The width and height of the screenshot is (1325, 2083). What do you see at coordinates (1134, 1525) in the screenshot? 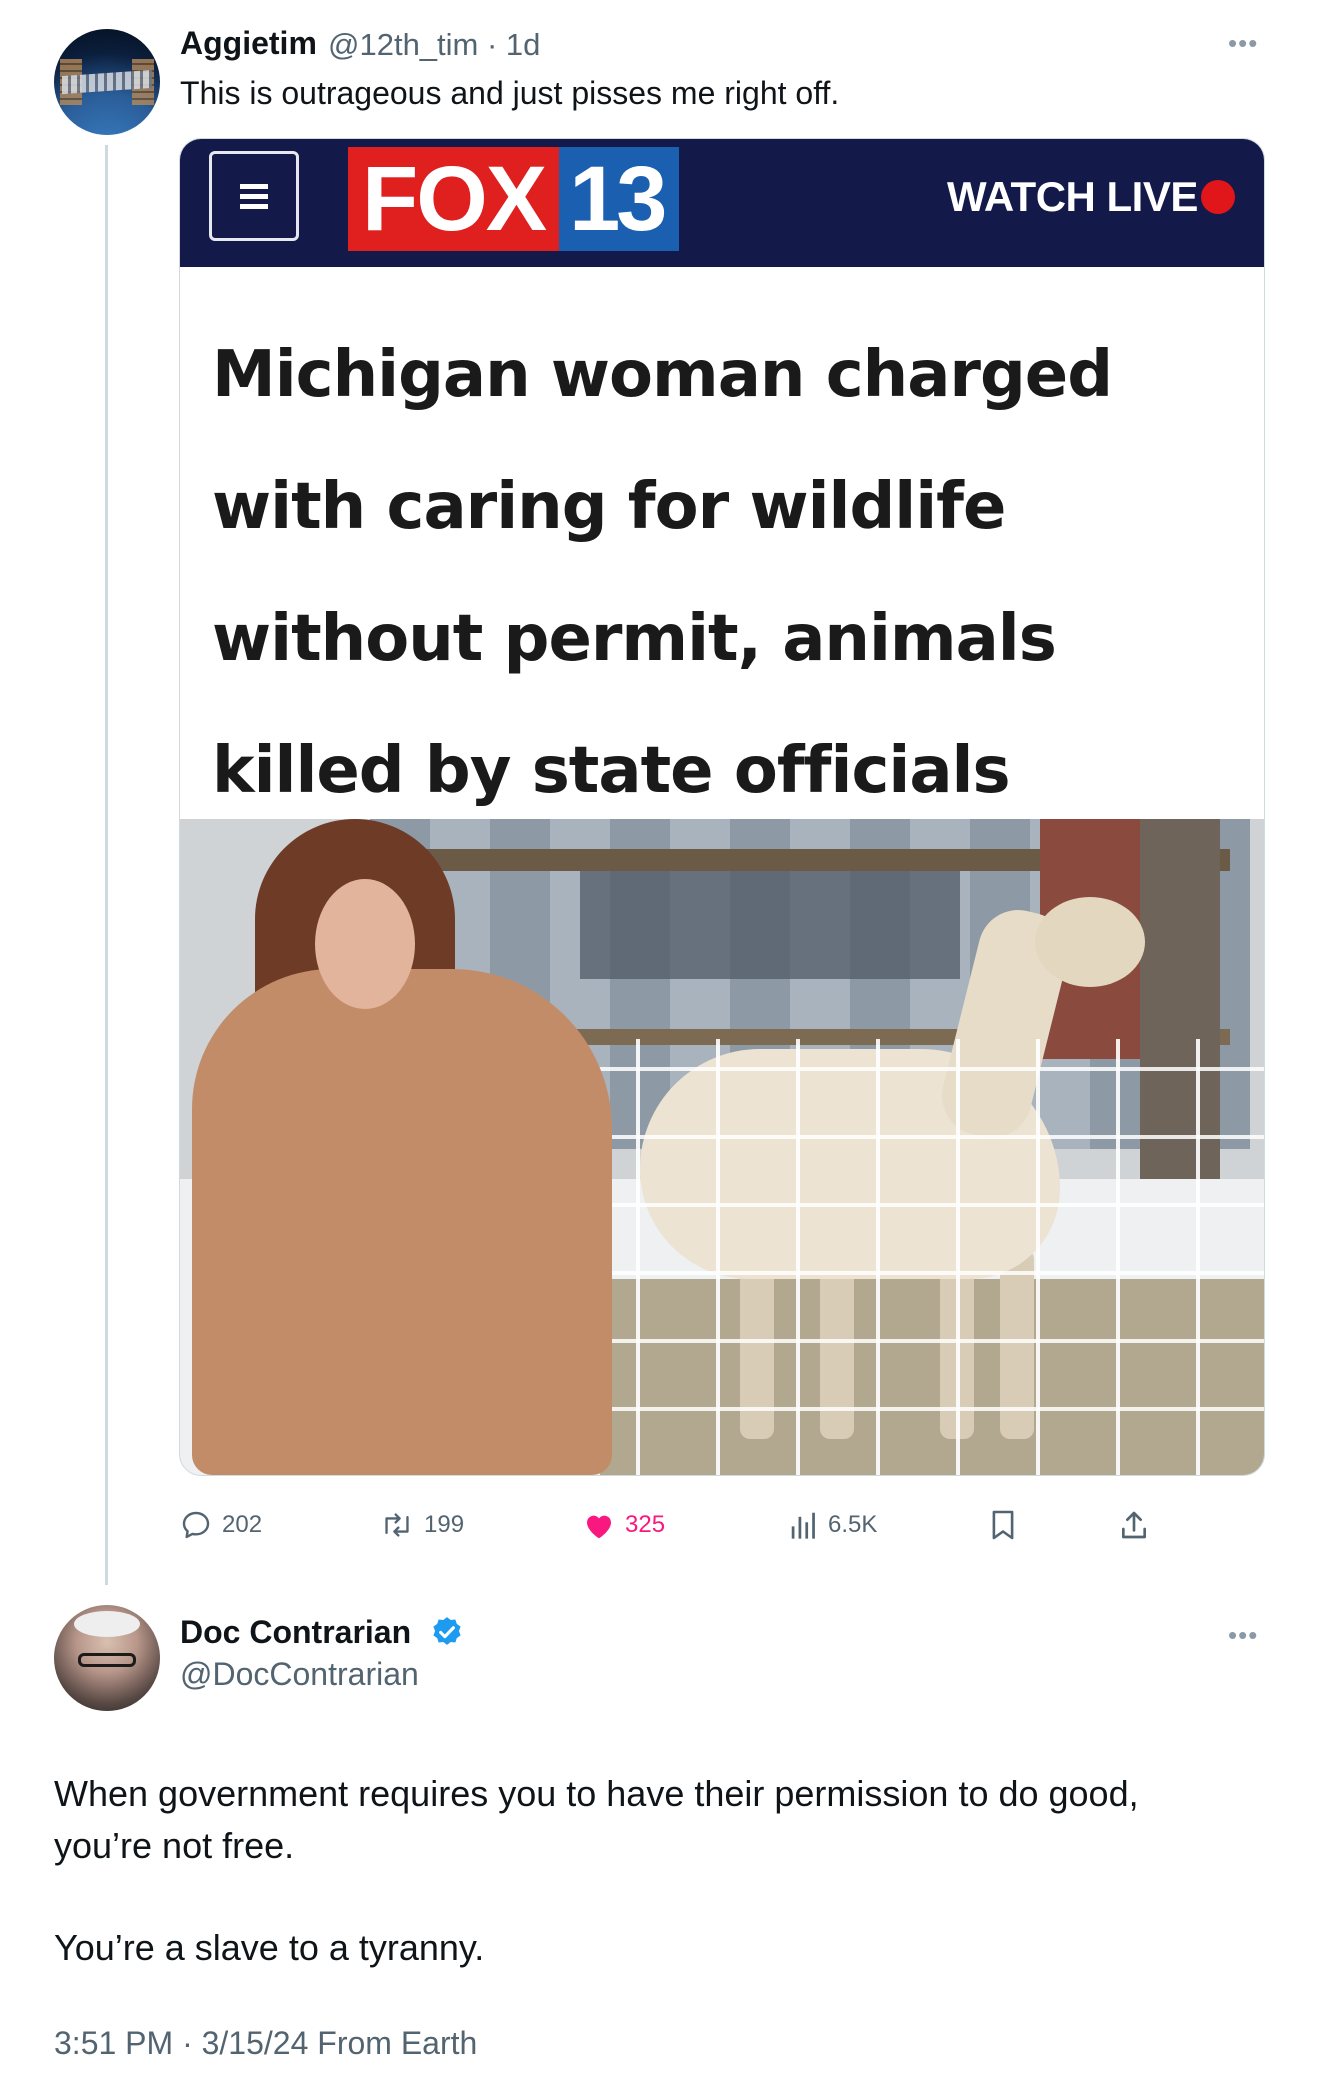
I see `share-icon` at bounding box center [1134, 1525].